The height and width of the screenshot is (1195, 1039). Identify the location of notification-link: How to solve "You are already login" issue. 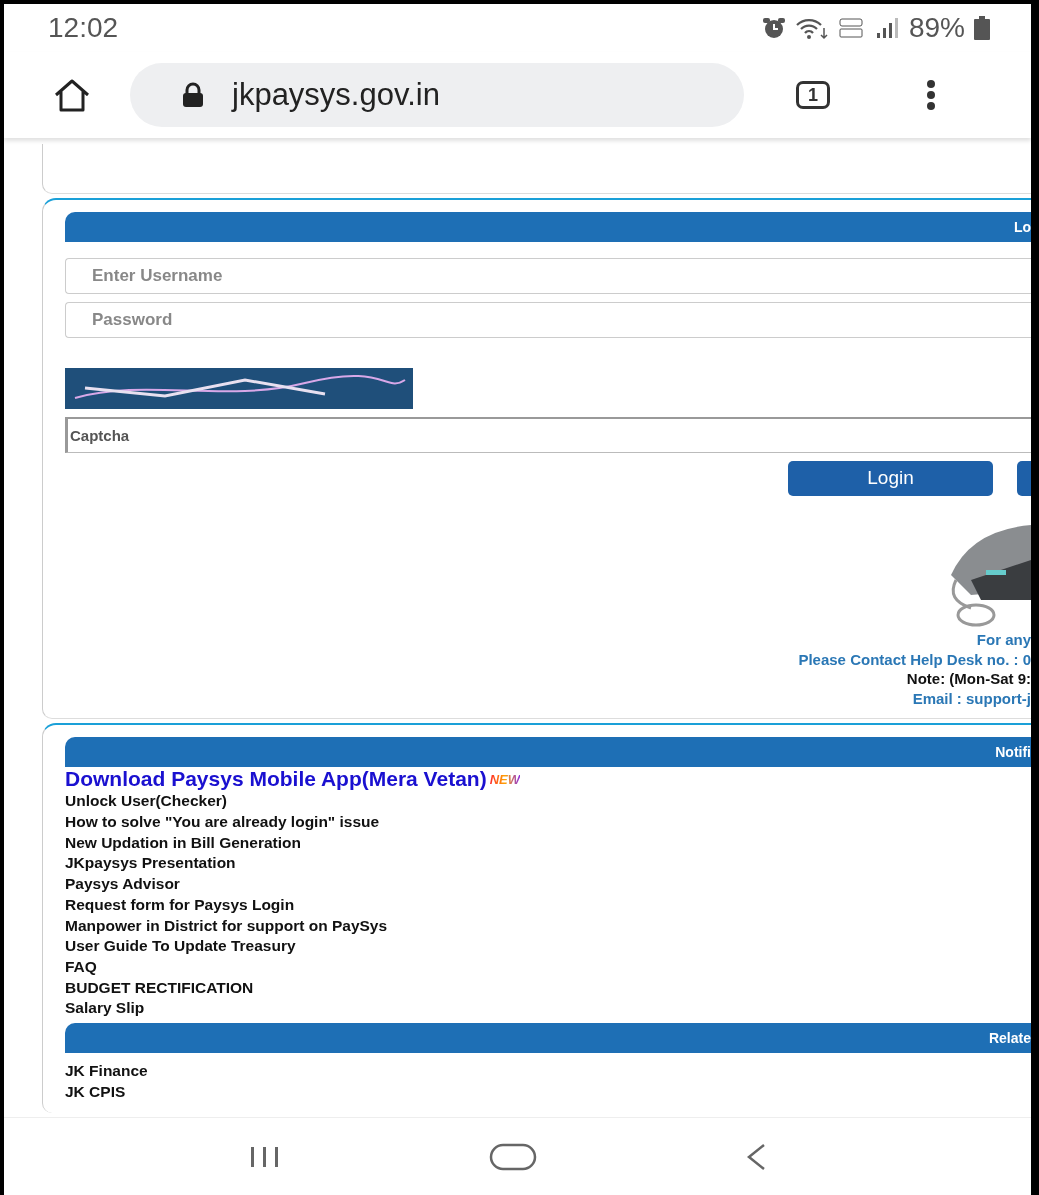
(548, 822).